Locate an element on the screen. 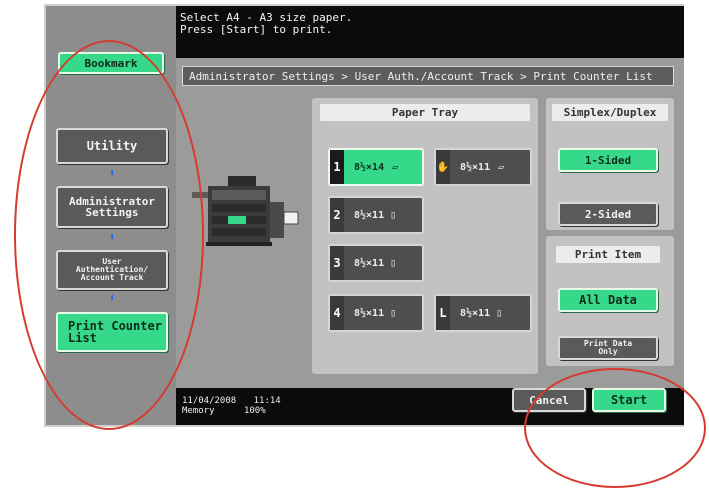 This screenshot has height=492, width=709. printer-illustration-icon is located at coordinates (246, 212).